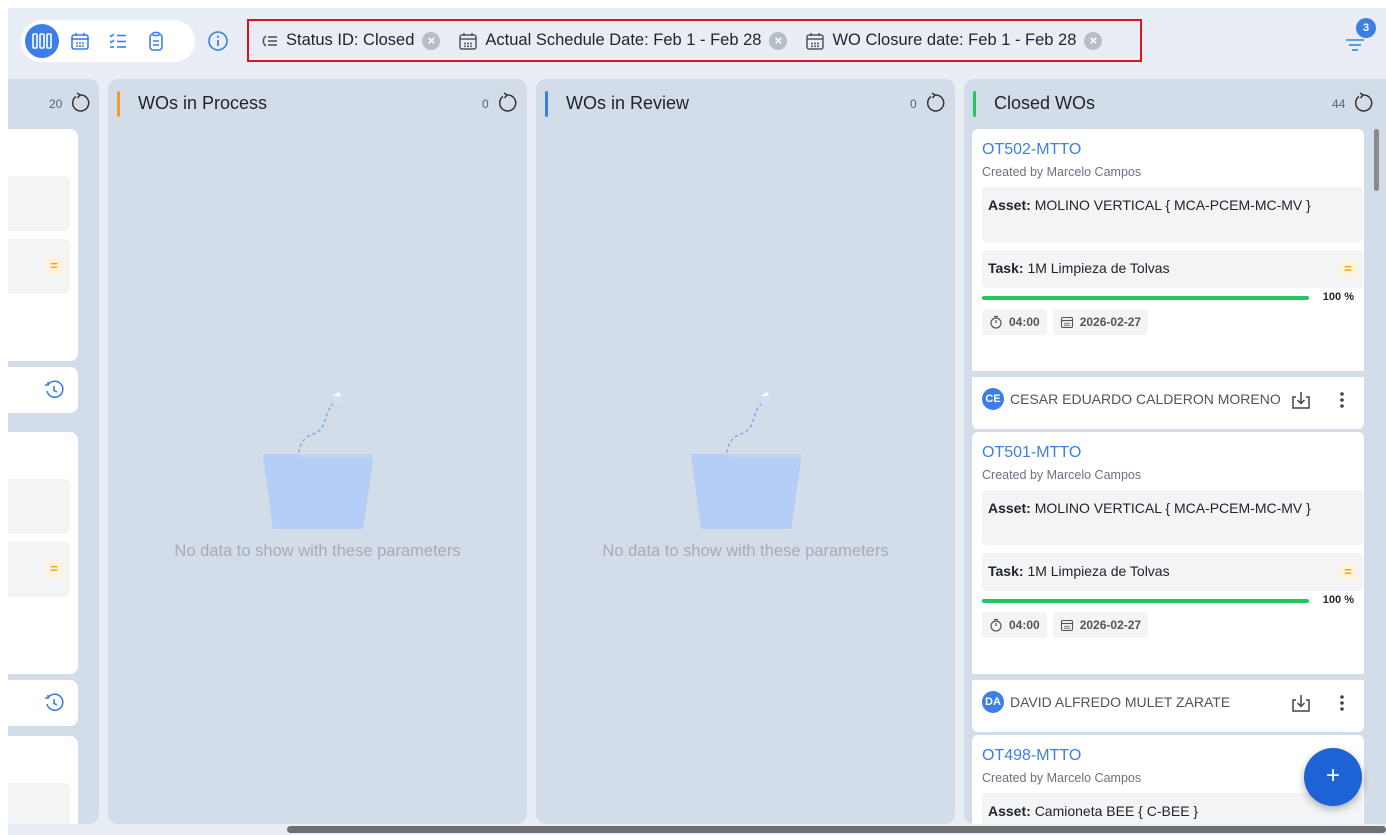 The image size is (1386, 835). I want to click on avatar: DA, so click(993, 702).